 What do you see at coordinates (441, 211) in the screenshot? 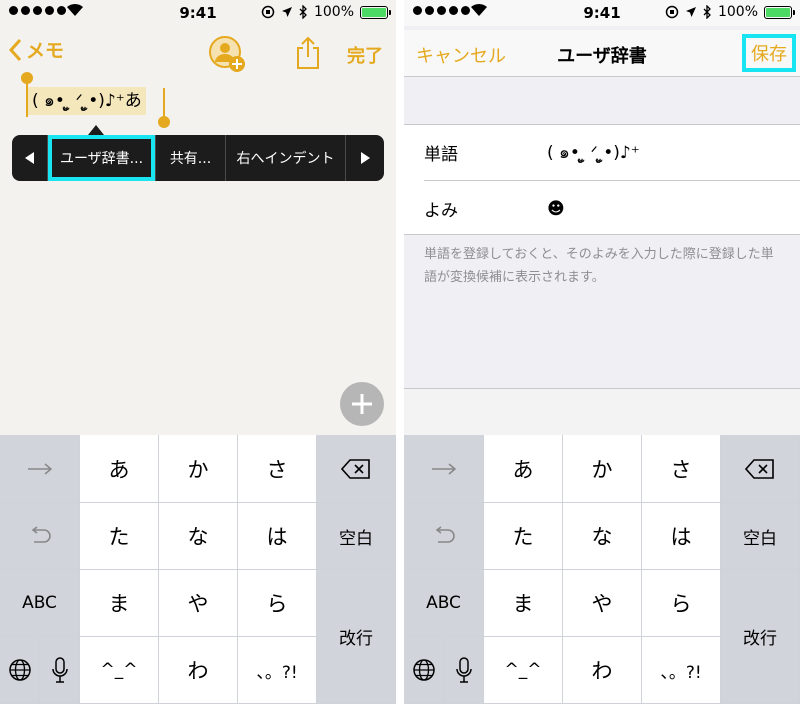
I see `reading-label: よみ` at bounding box center [441, 211].